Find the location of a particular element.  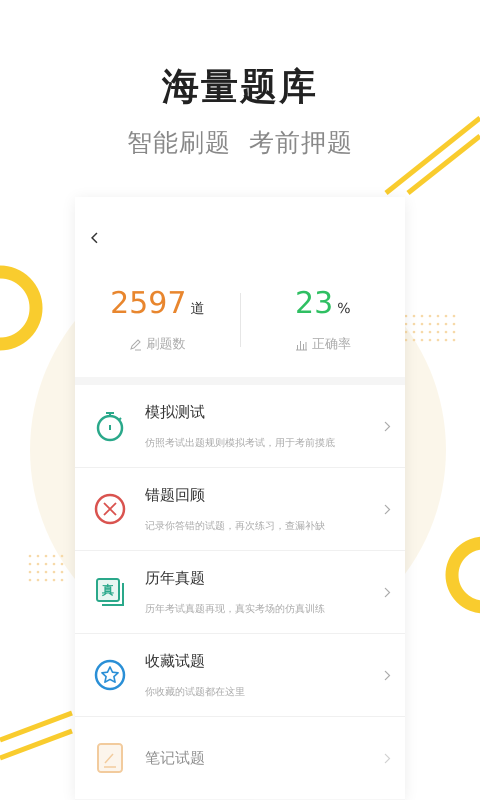

stat-value: 2597 is located at coordinates (148, 304).